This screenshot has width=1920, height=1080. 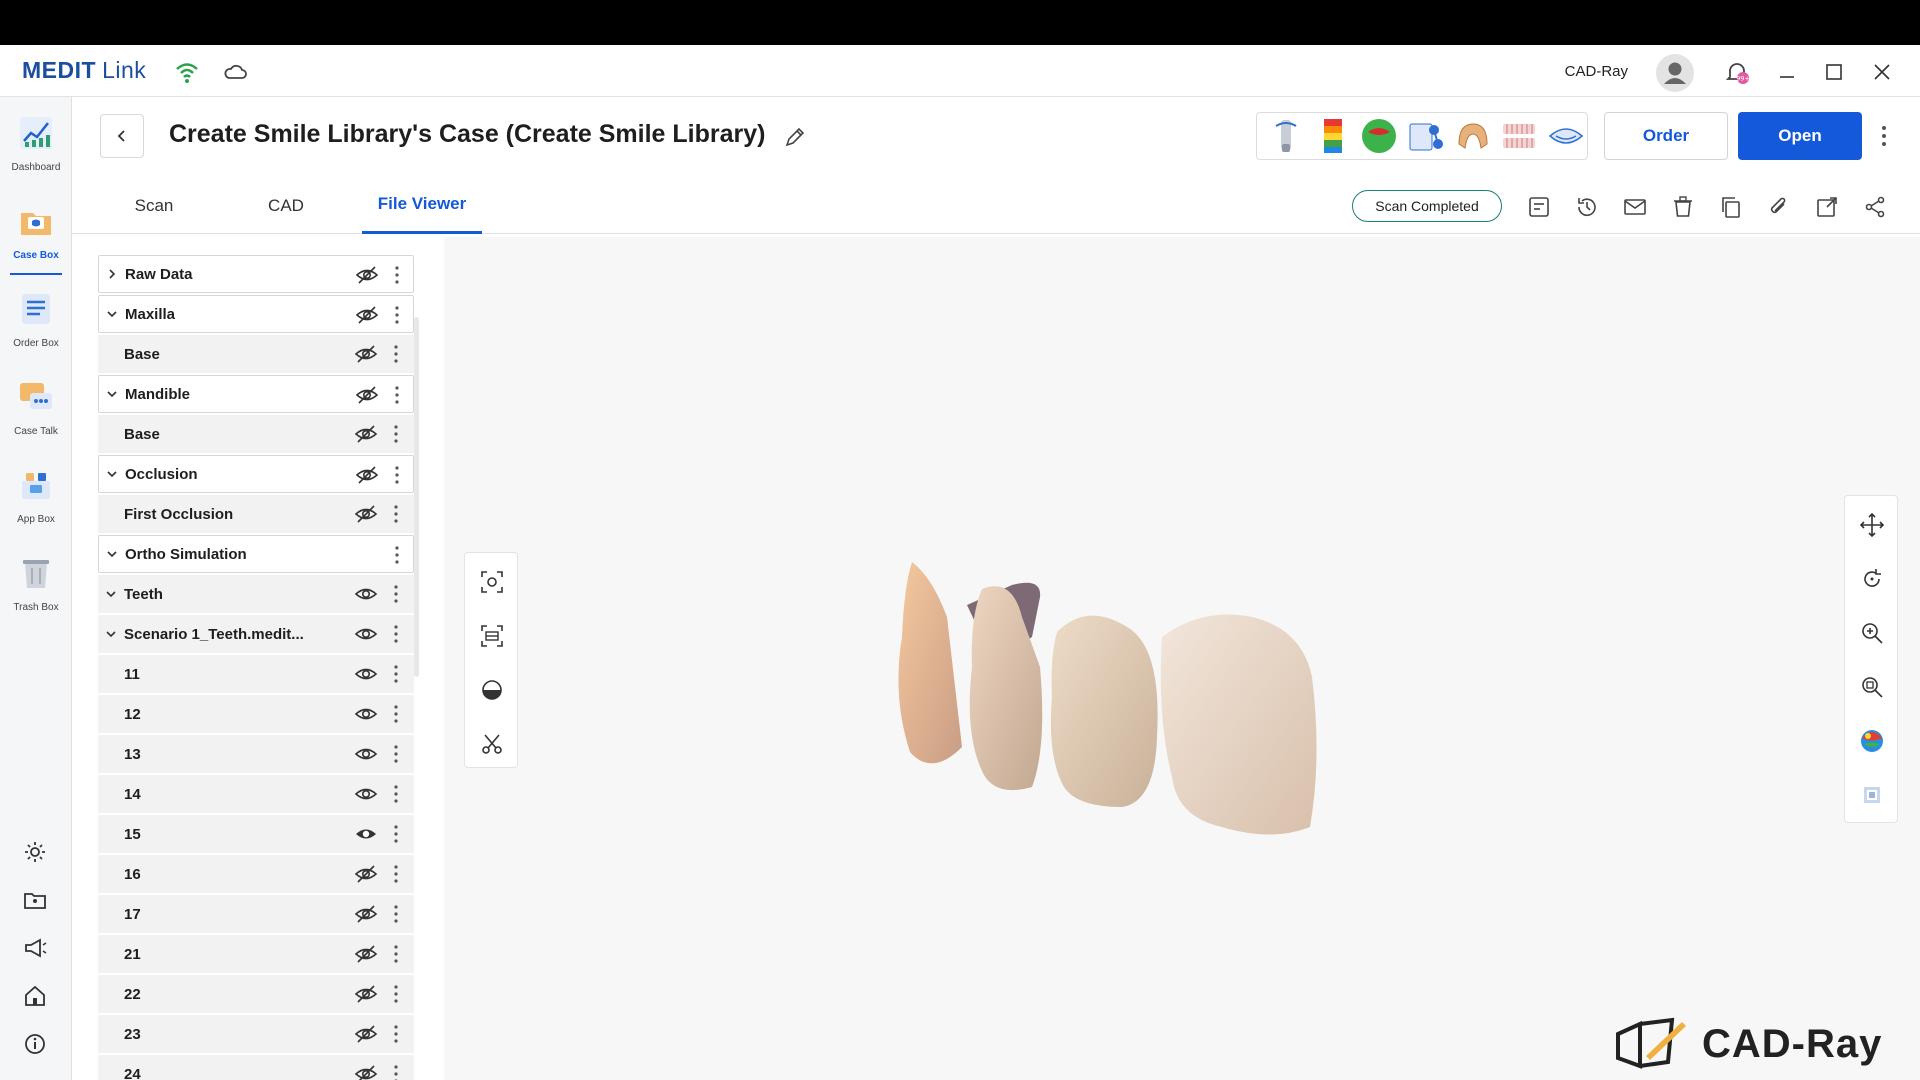 What do you see at coordinates (36, 497) in the screenshot?
I see `sidebar-item-app-box: App Box` at bounding box center [36, 497].